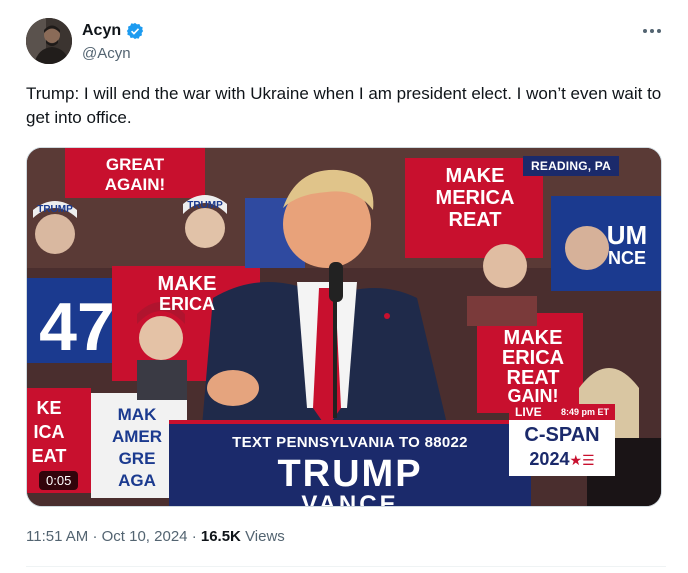 The image size is (688, 573). Describe the element at coordinates (562, 435) in the screenshot. I see `cspan-line1: C-SPAN` at that location.